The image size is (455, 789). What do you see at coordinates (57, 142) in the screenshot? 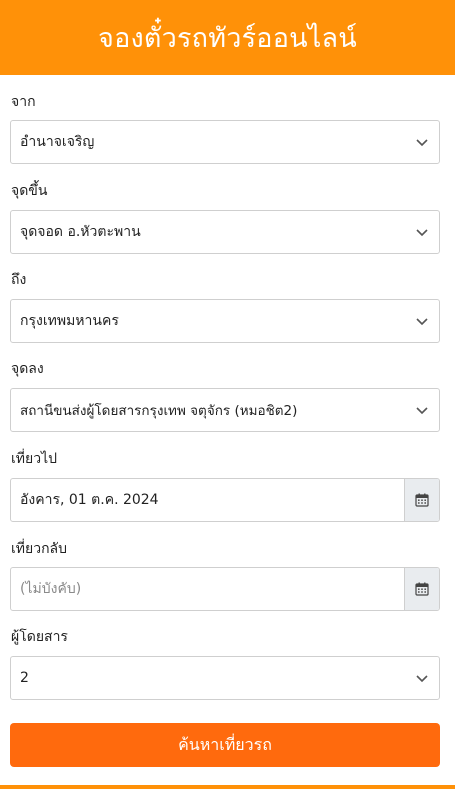
I see `origin-value: อำนาจเจริญ` at bounding box center [57, 142].